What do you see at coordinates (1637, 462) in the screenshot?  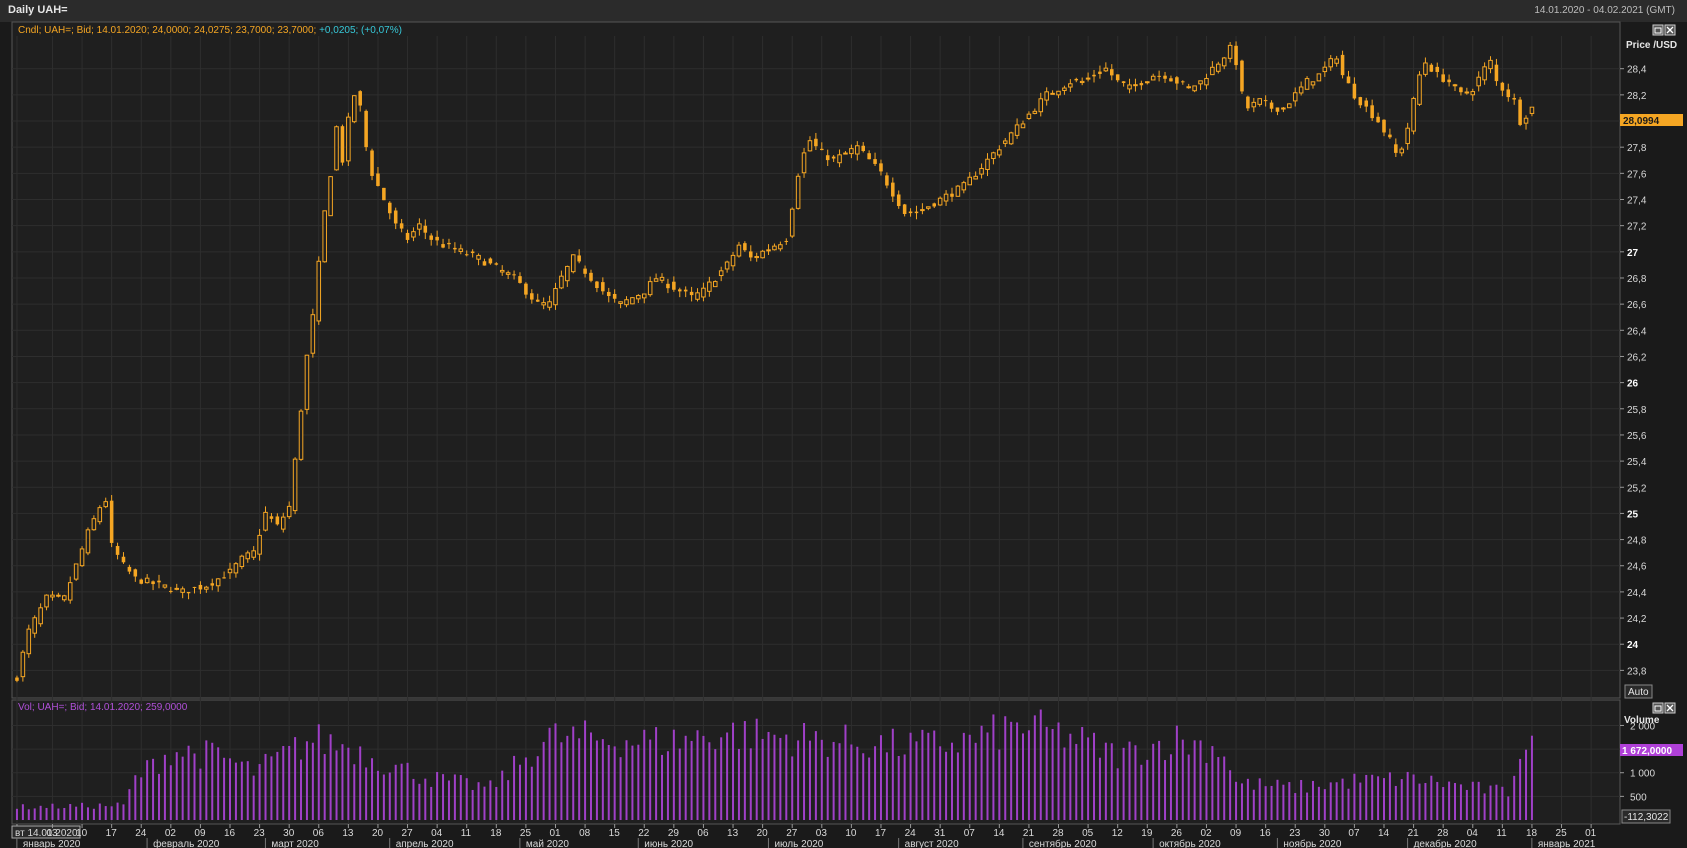 I see `price-tick-label: 25,4` at bounding box center [1637, 462].